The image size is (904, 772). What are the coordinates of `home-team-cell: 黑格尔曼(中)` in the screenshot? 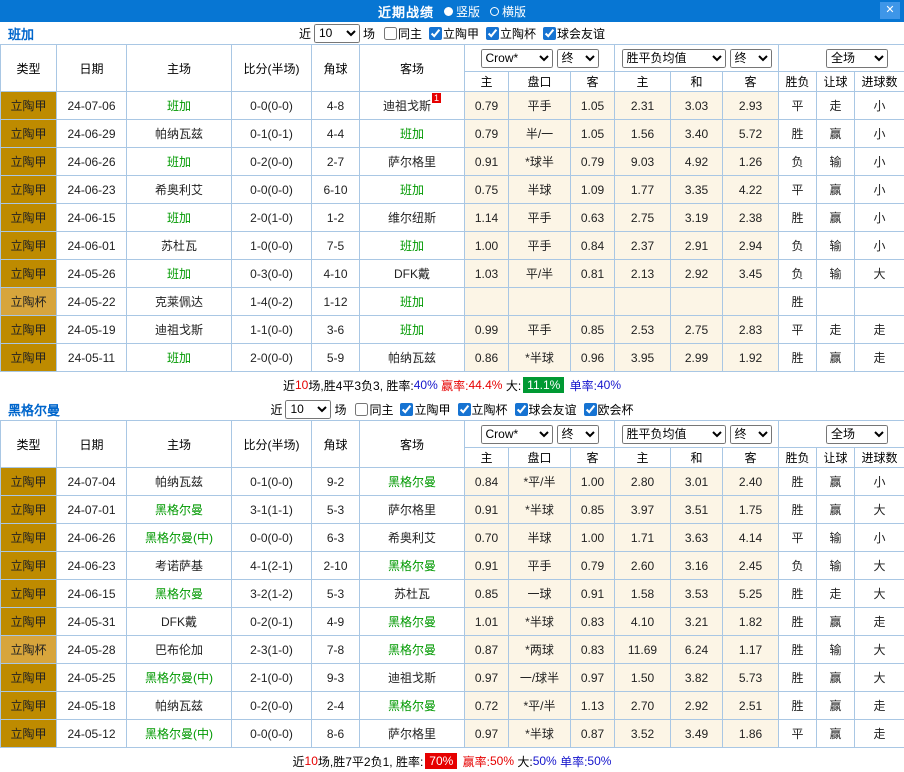 It's located at (179, 677).